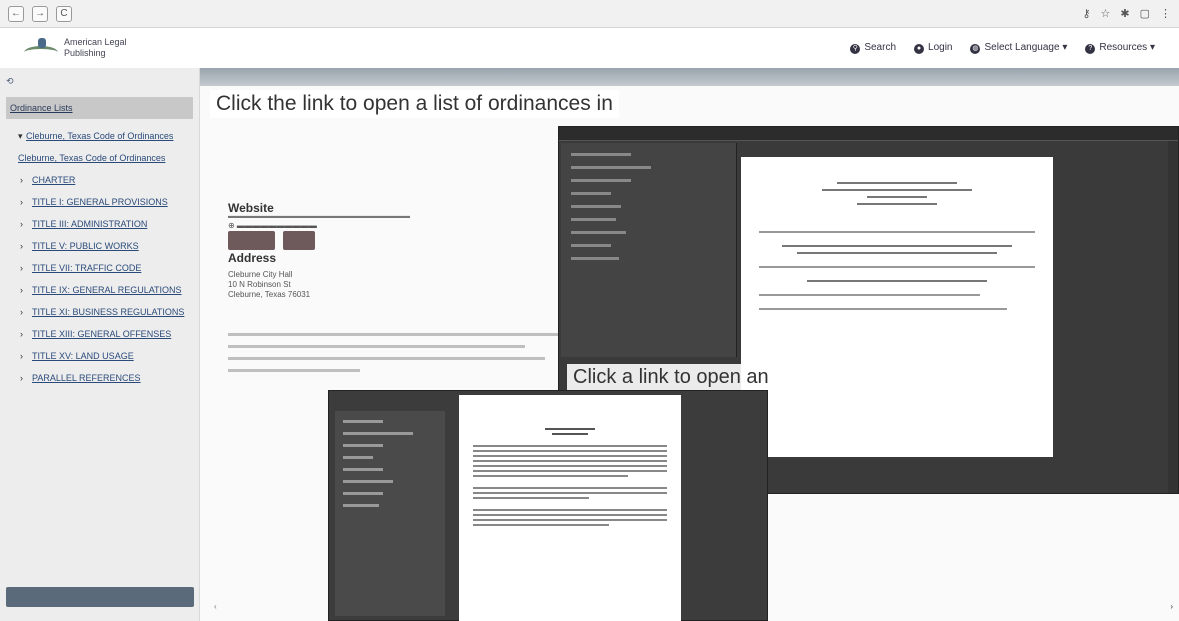 The width and height of the screenshot is (1179, 621). I want to click on disclaimer-paragraph, so click(393, 357).